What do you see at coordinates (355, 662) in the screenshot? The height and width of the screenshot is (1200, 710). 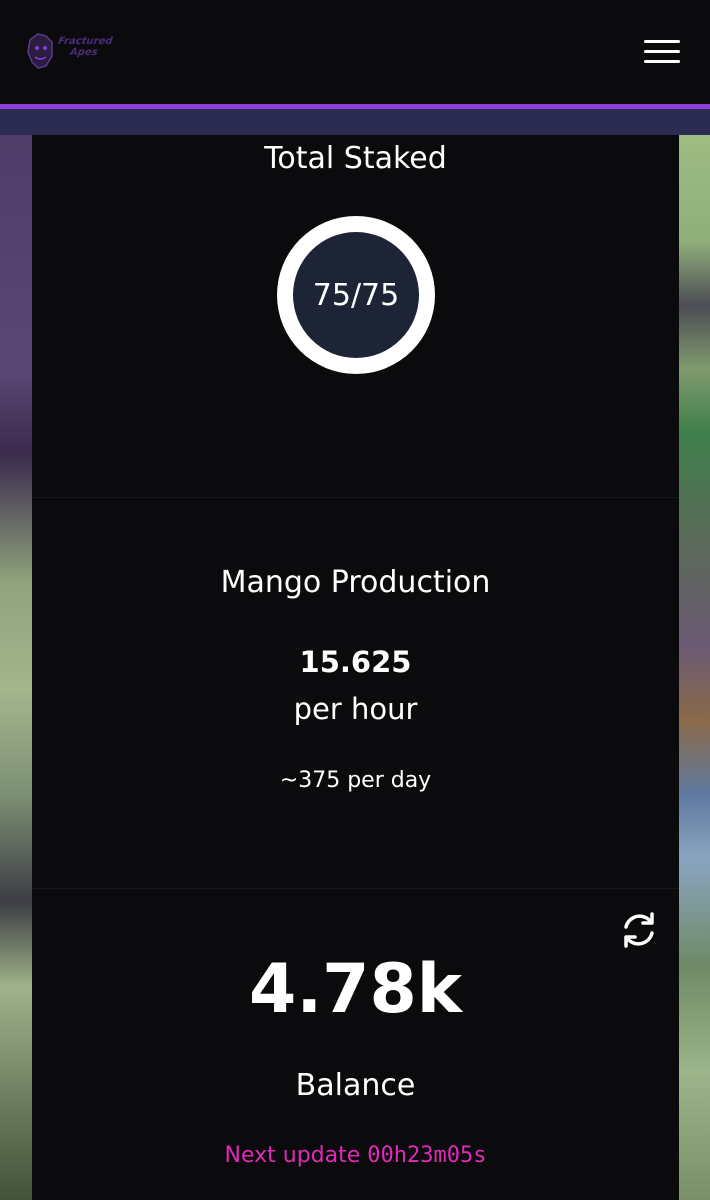 I see `production-rate: 15.625` at bounding box center [355, 662].